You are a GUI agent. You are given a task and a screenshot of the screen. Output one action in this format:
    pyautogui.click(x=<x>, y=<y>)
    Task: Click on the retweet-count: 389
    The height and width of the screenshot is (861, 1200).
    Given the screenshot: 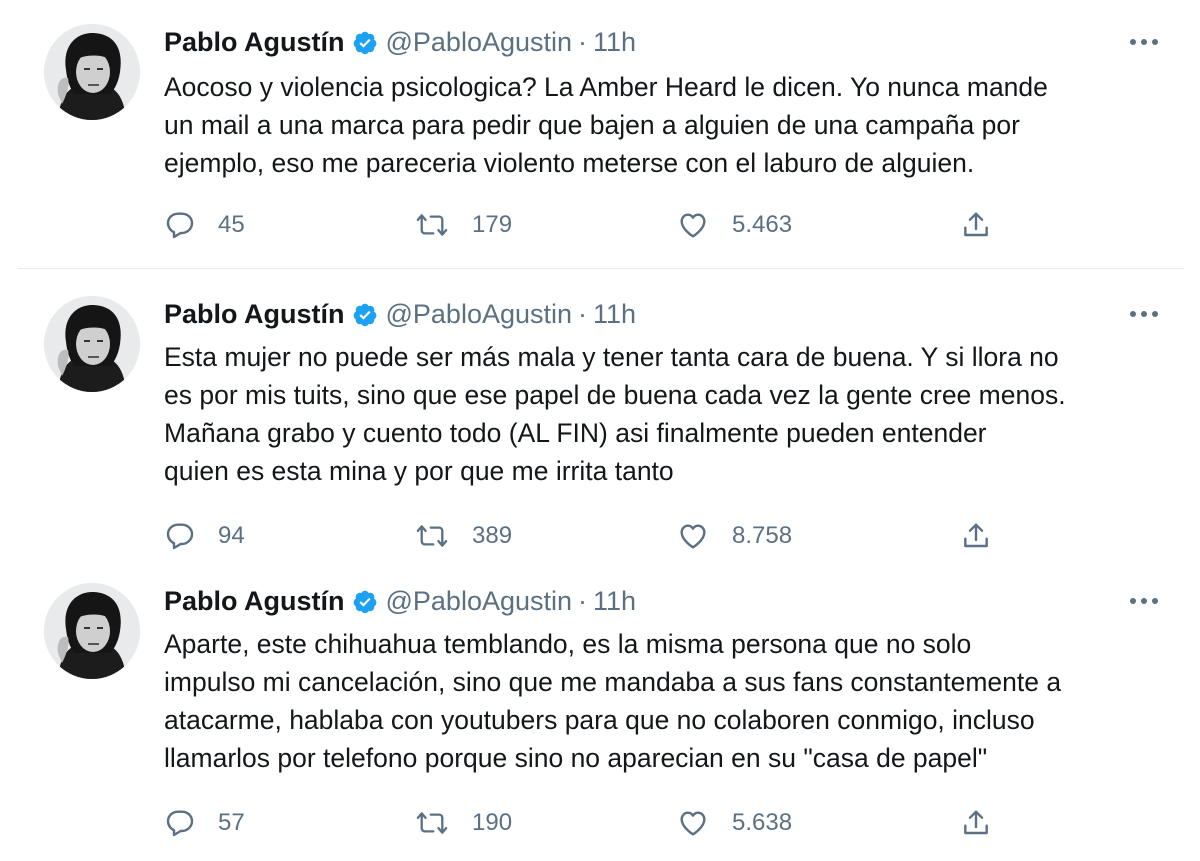 What is the action you would take?
    pyautogui.click(x=492, y=535)
    